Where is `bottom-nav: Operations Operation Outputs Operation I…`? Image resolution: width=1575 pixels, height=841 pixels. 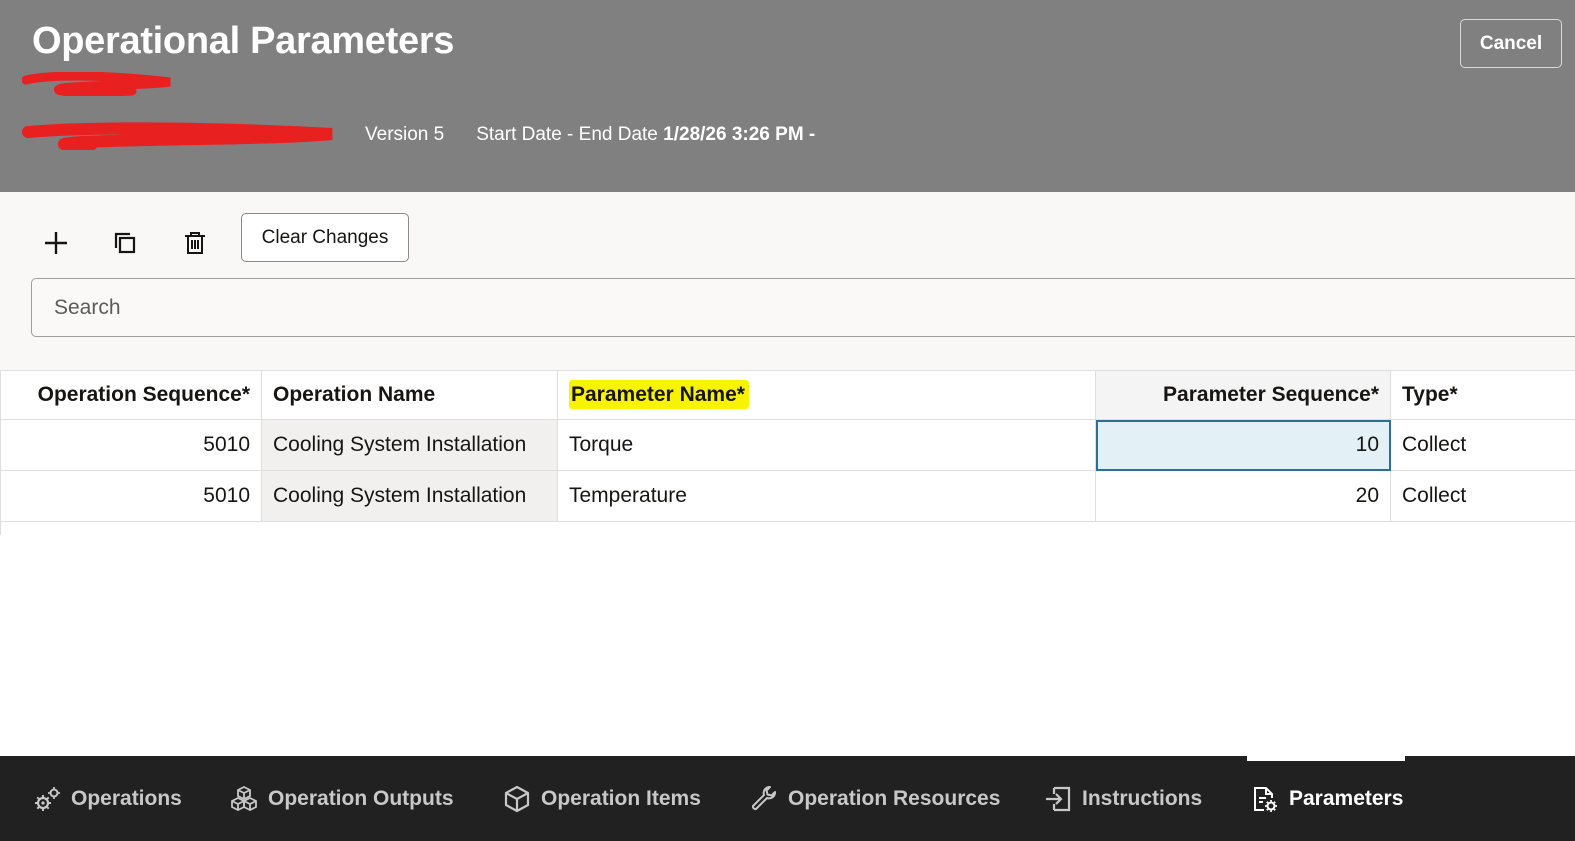
bottom-nav: Operations Operation Outputs Operation I… is located at coordinates (787, 798).